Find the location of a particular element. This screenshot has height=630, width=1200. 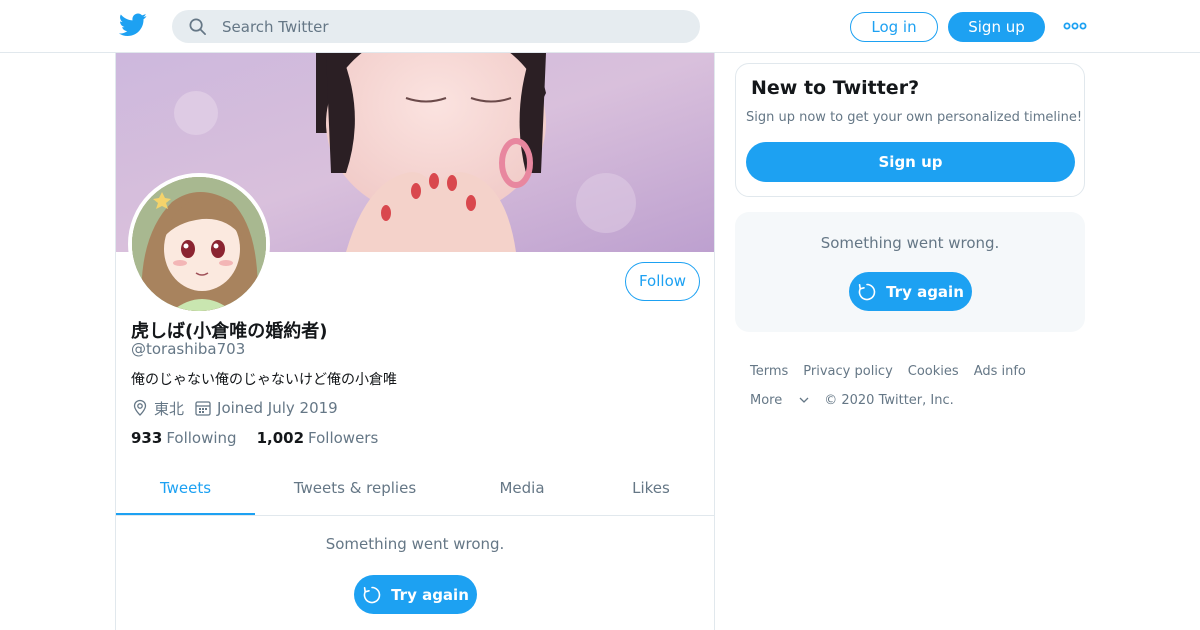

top-navigation-bar: Log in Sign up is located at coordinates (600, 26).